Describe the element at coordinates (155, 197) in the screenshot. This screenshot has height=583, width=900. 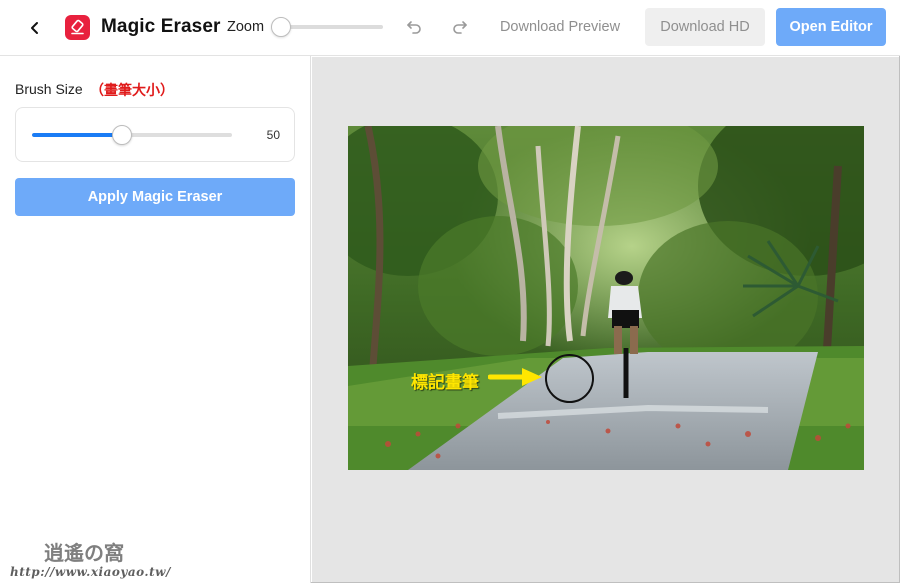
I see `apply-magic-eraser-button: Apply Magic Eraser` at that location.